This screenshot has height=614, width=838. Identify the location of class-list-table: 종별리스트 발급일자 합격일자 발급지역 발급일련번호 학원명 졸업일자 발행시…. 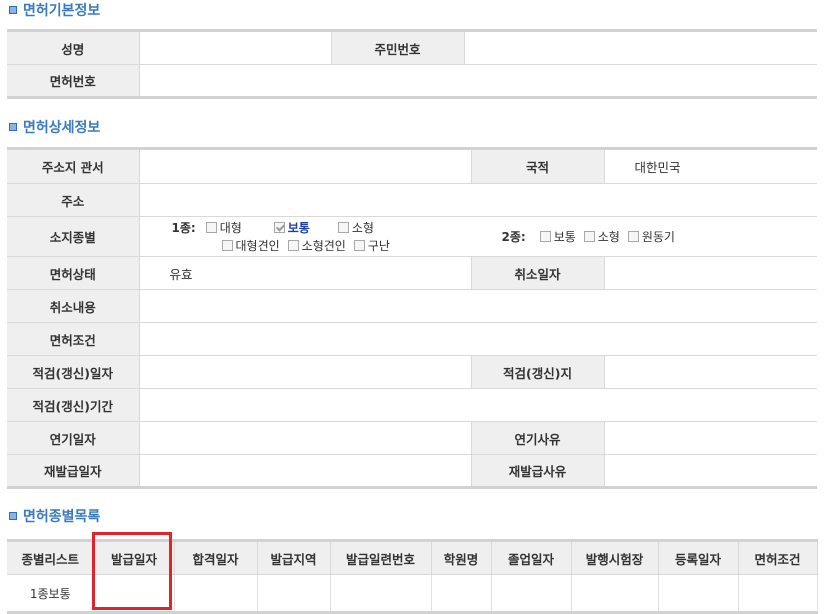
(412, 576).